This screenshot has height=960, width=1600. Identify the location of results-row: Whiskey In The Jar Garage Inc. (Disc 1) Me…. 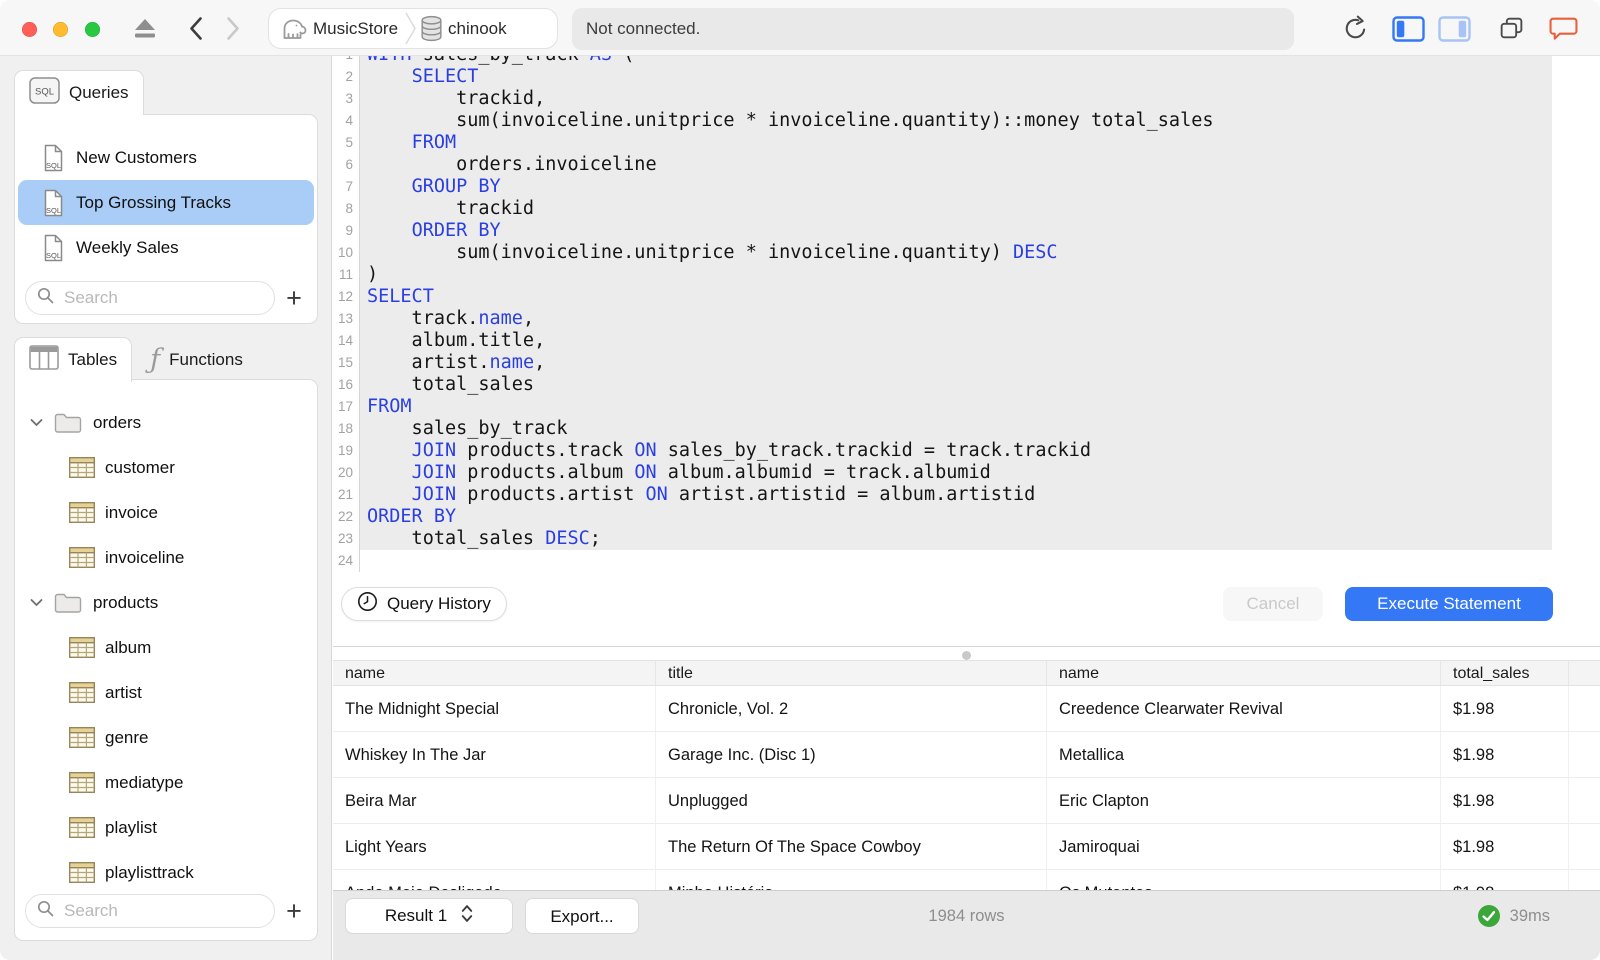
(966, 755).